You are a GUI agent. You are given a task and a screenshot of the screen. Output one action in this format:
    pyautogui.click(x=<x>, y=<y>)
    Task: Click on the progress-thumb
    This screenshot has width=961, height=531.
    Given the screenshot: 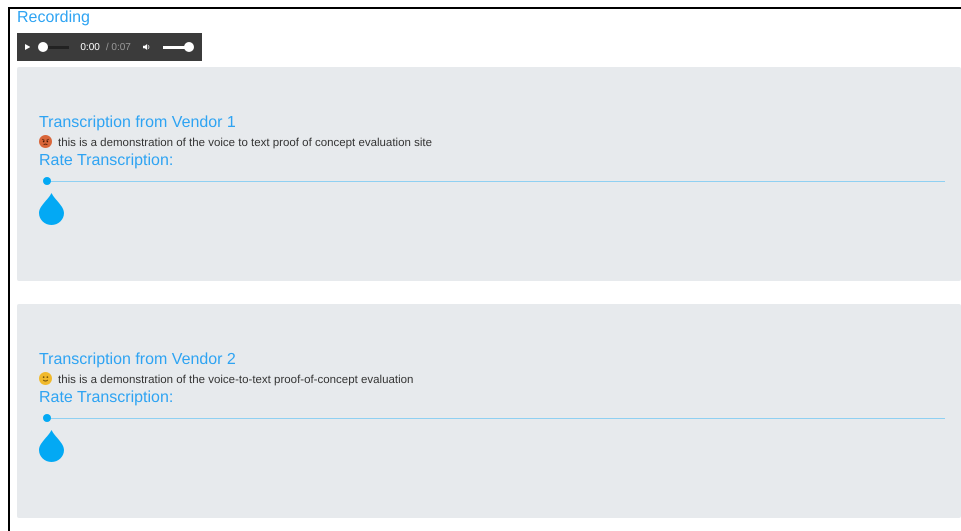 What is the action you would take?
    pyautogui.click(x=43, y=47)
    